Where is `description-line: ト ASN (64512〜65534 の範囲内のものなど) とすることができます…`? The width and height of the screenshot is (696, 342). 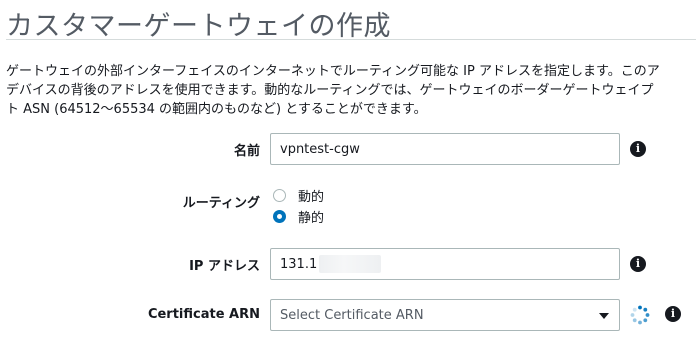
description-line: ト ASN (64512〜65534 の範囲内のものなど) とすることができます… is located at coordinates (216, 109).